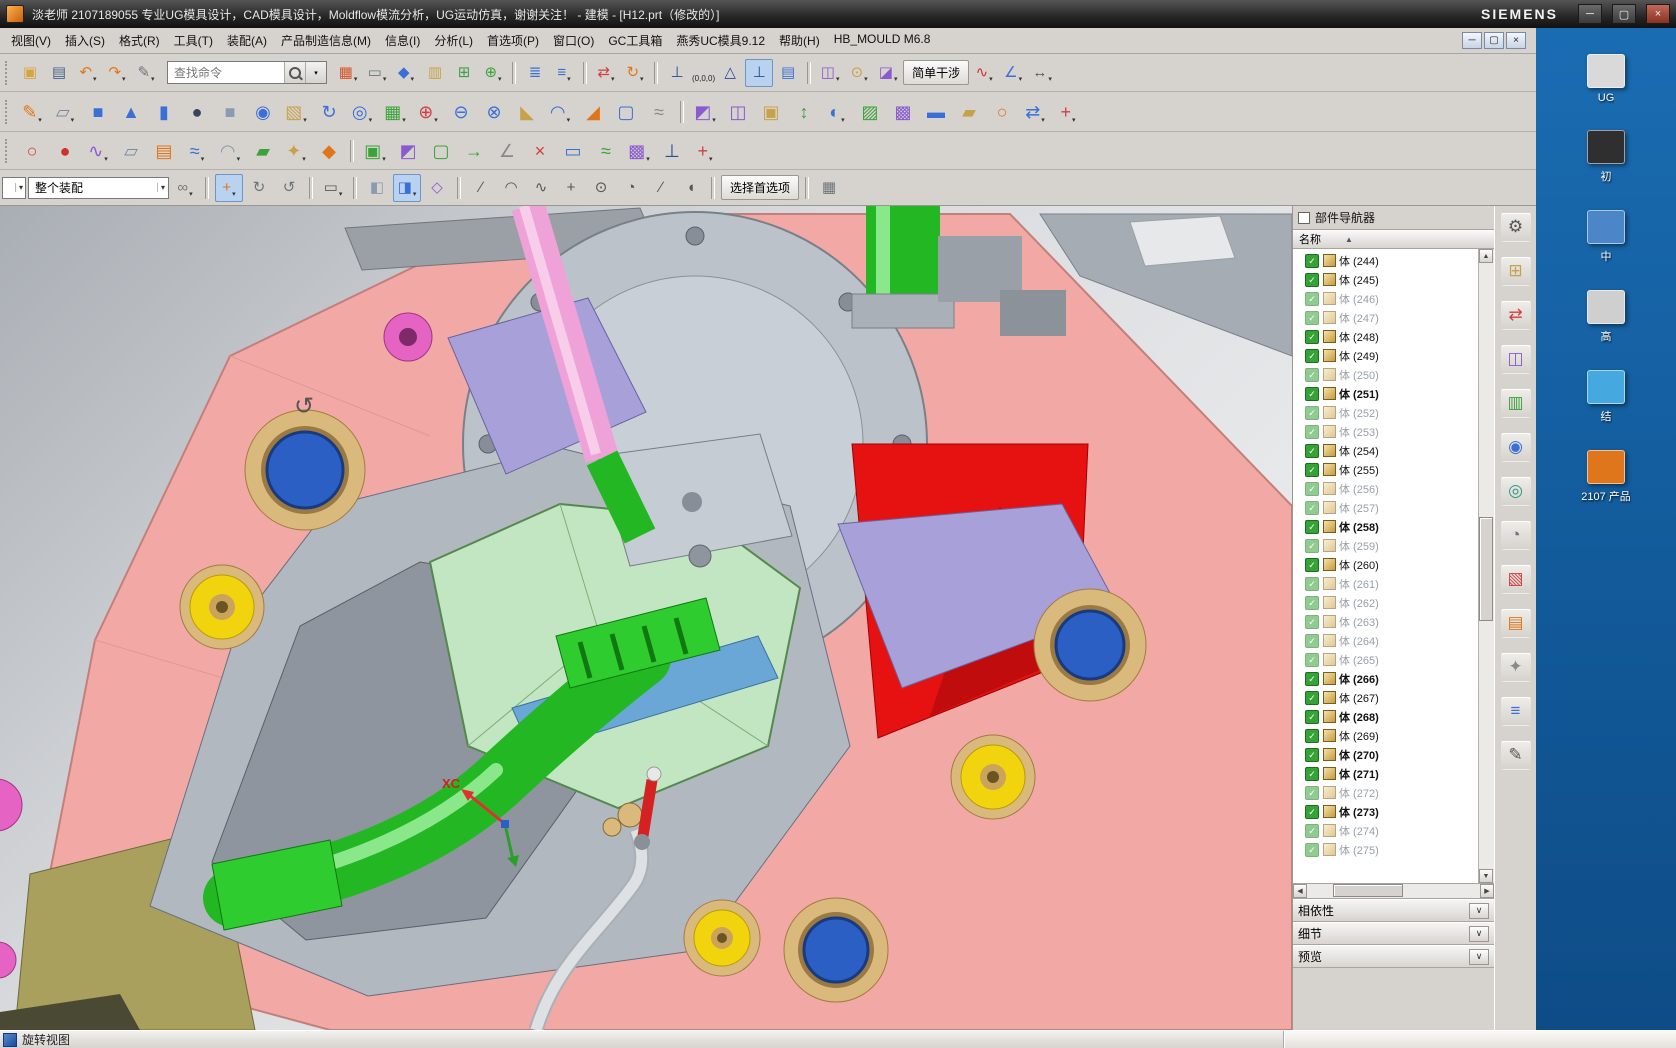 Image resolution: width=1676 pixels, height=1048 pixels. I want to click on i-form-icon: ◆, so click(329, 151).